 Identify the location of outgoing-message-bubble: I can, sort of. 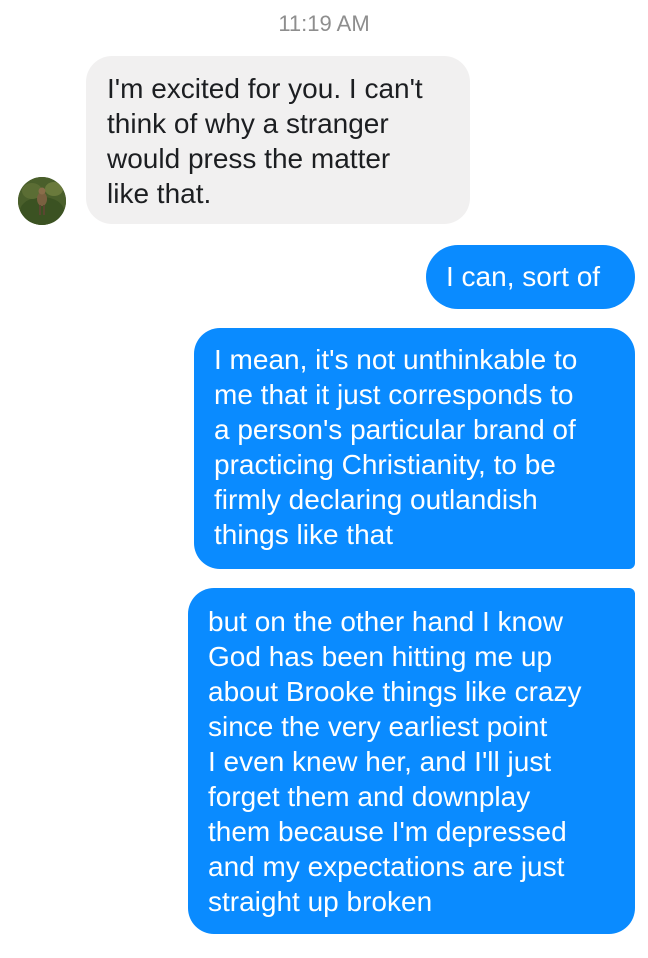
(530, 277).